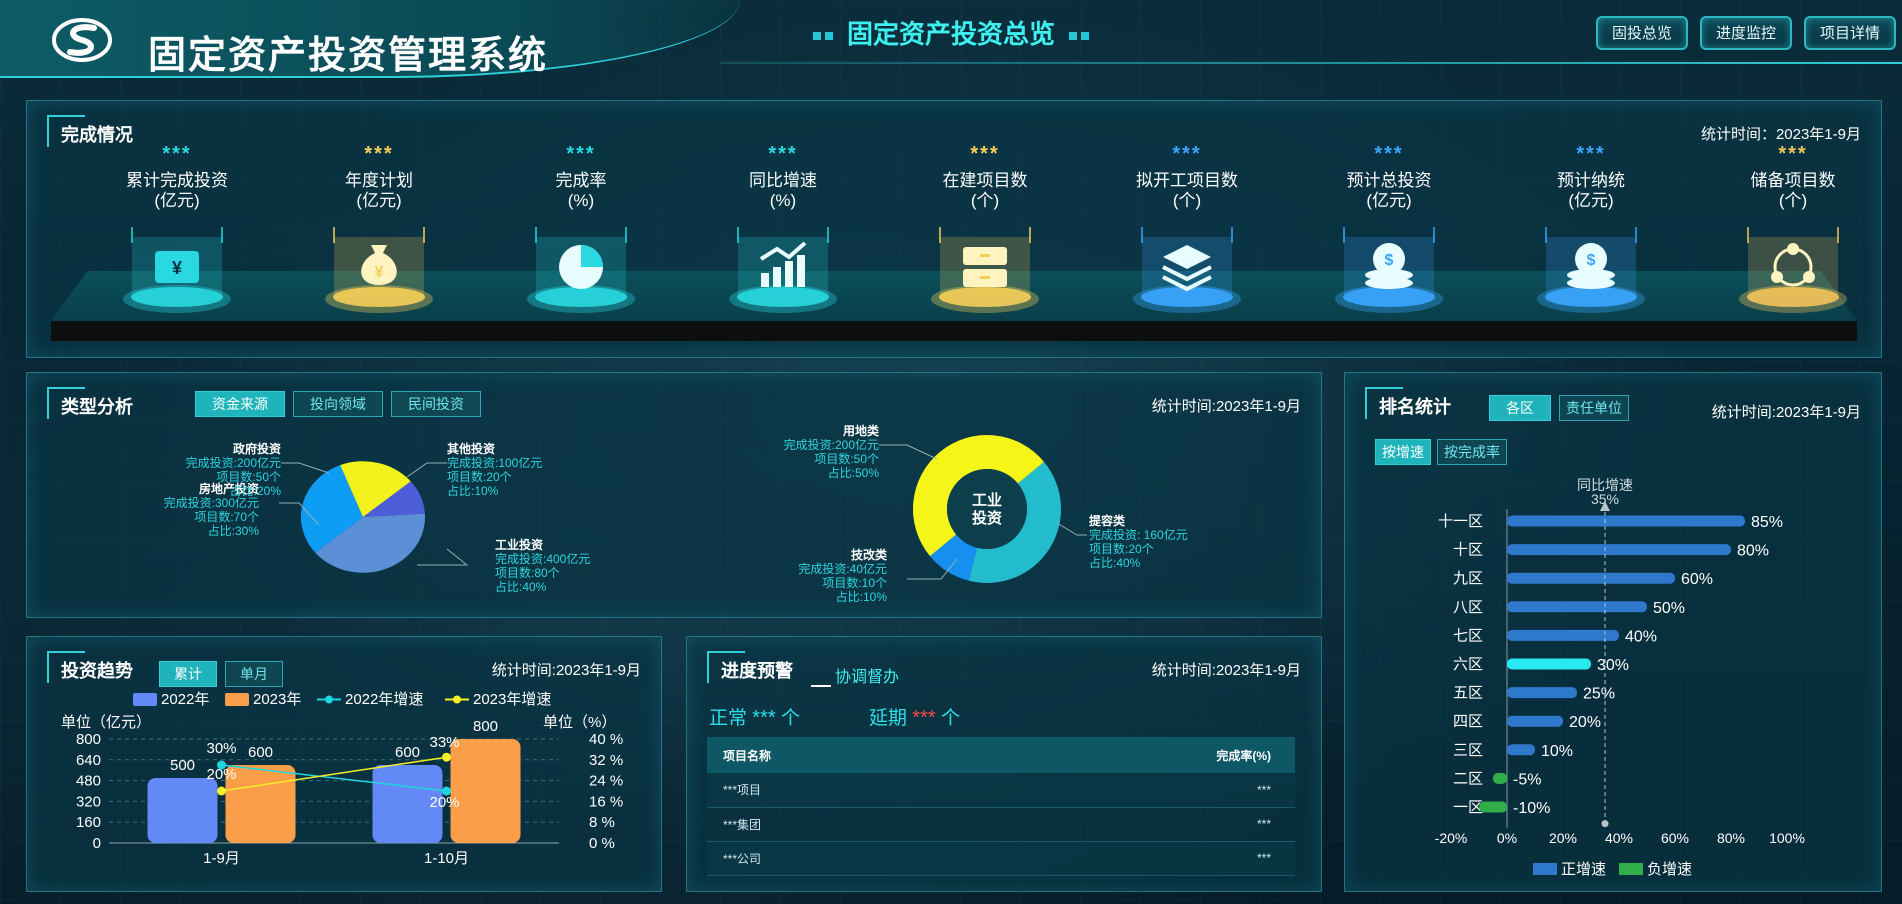  What do you see at coordinates (1468, 807) in the screenshot?
I see `ranking-category-label: 一区` at bounding box center [1468, 807].